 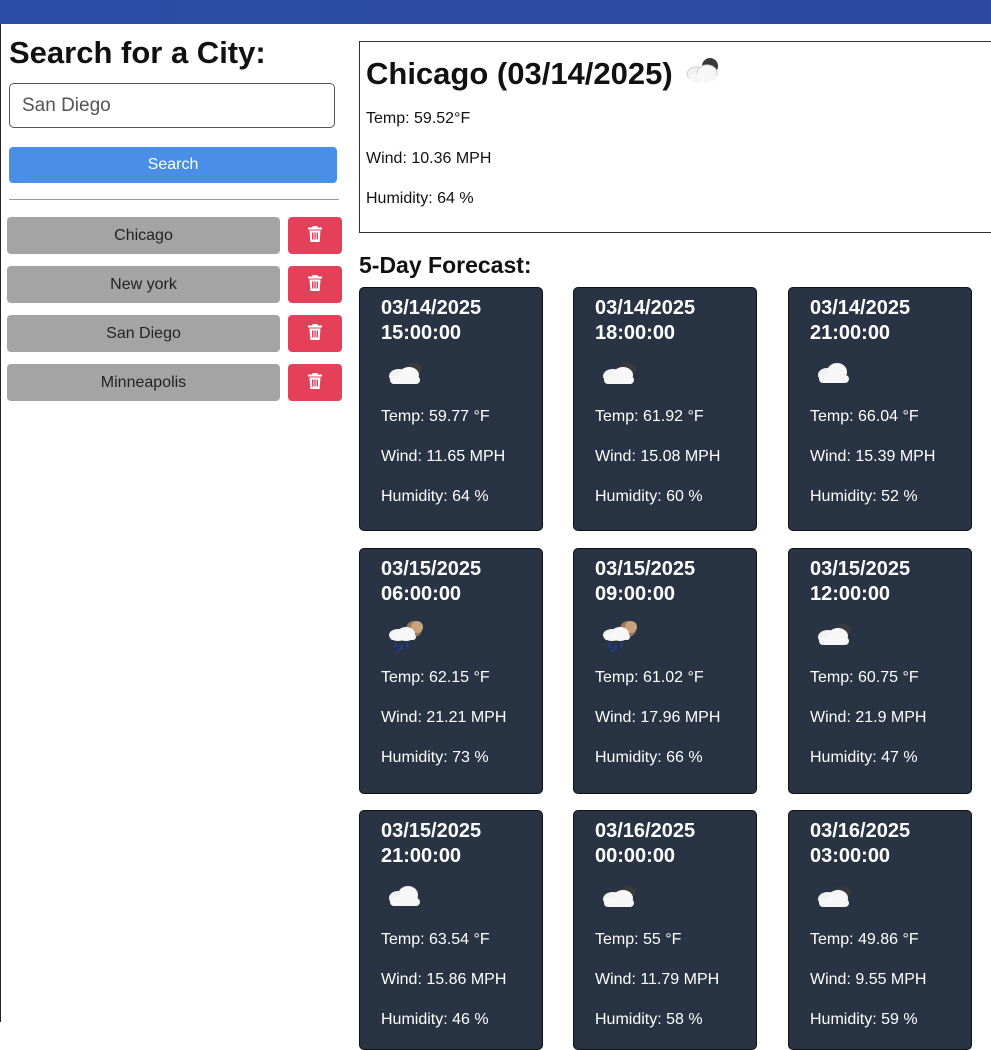 I want to click on history-item: San Diego, so click(x=174, y=333).